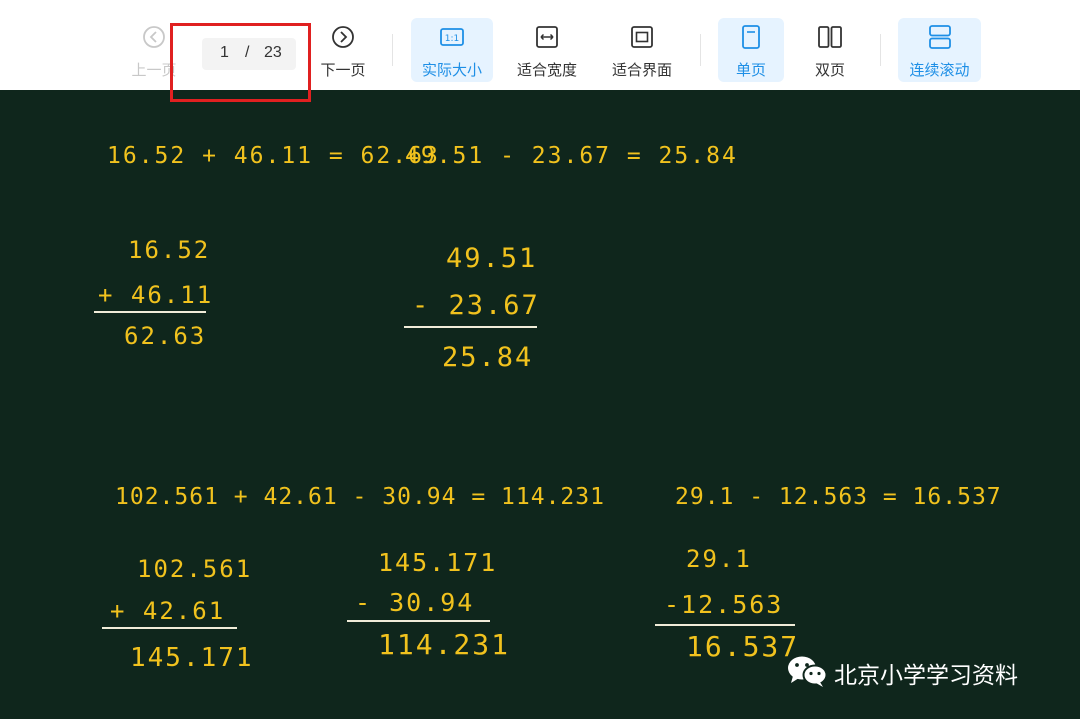 This screenshot has height=719, width=1080. Describe the element at coordinates (838, 497) in the screenshot. I see `equation-4: 29.1 - 12.563 = 16.537` at that location.